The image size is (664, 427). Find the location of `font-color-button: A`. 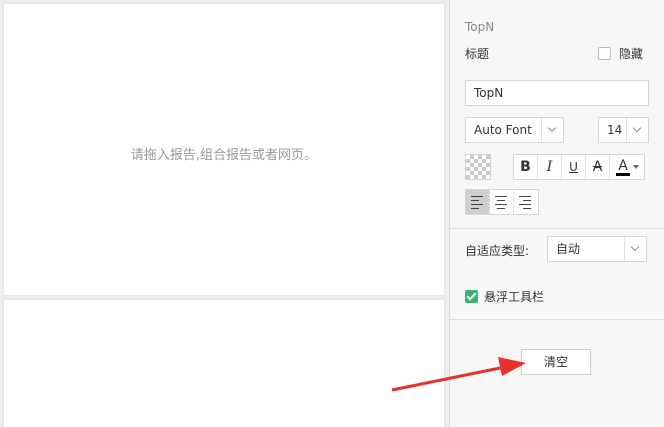

font-color-button: A is located at coordinates (627, 167).